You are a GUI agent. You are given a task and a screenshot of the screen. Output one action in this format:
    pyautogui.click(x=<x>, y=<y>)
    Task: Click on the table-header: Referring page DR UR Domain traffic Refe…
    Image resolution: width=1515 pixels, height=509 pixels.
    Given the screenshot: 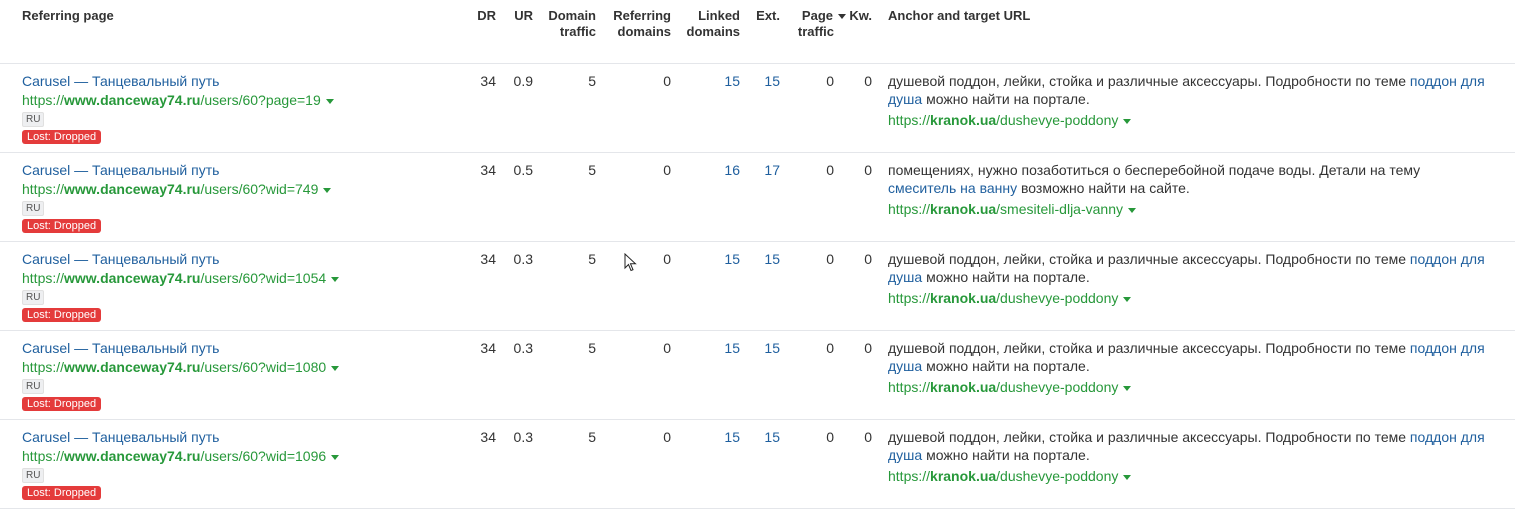 What is the action you would take?
    pyautogui.click(x=757, y=32)
    